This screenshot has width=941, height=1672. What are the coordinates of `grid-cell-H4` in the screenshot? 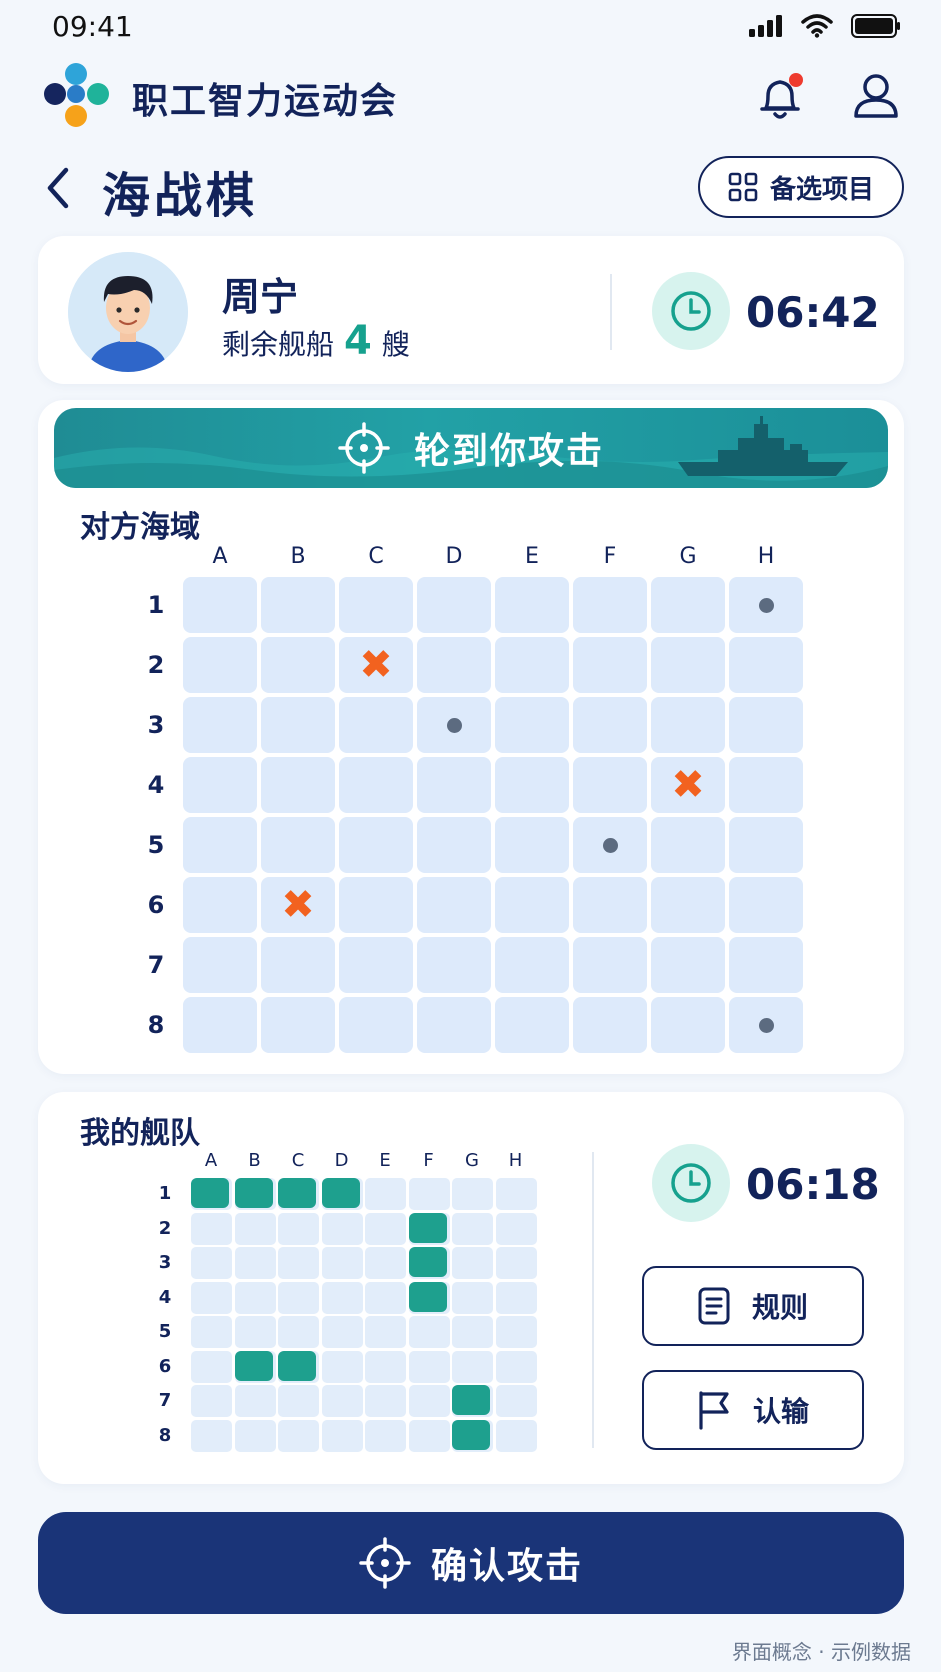 It's located at (766, 785).